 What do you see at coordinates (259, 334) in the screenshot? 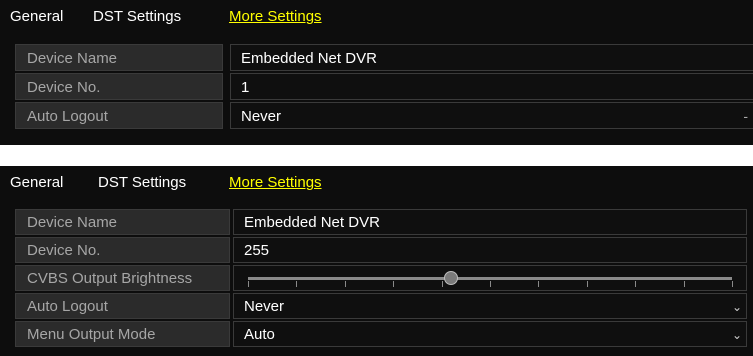
I see `menu-output-mode-value: Auto` at bounding box center [259, 334].